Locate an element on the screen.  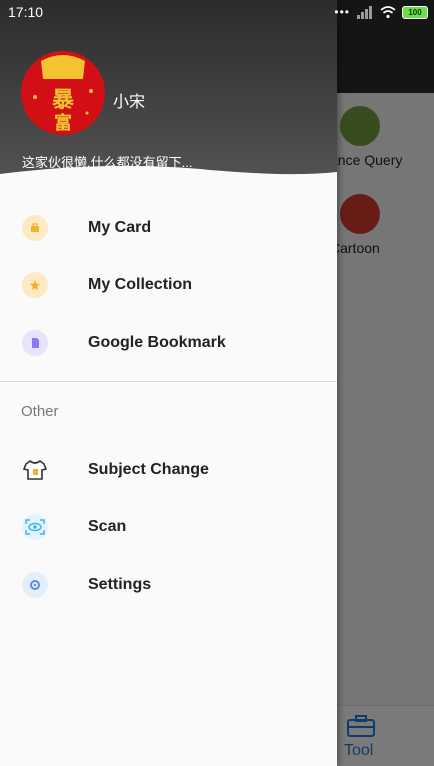
section-title-other: Other is located at coordinates (40, 411).